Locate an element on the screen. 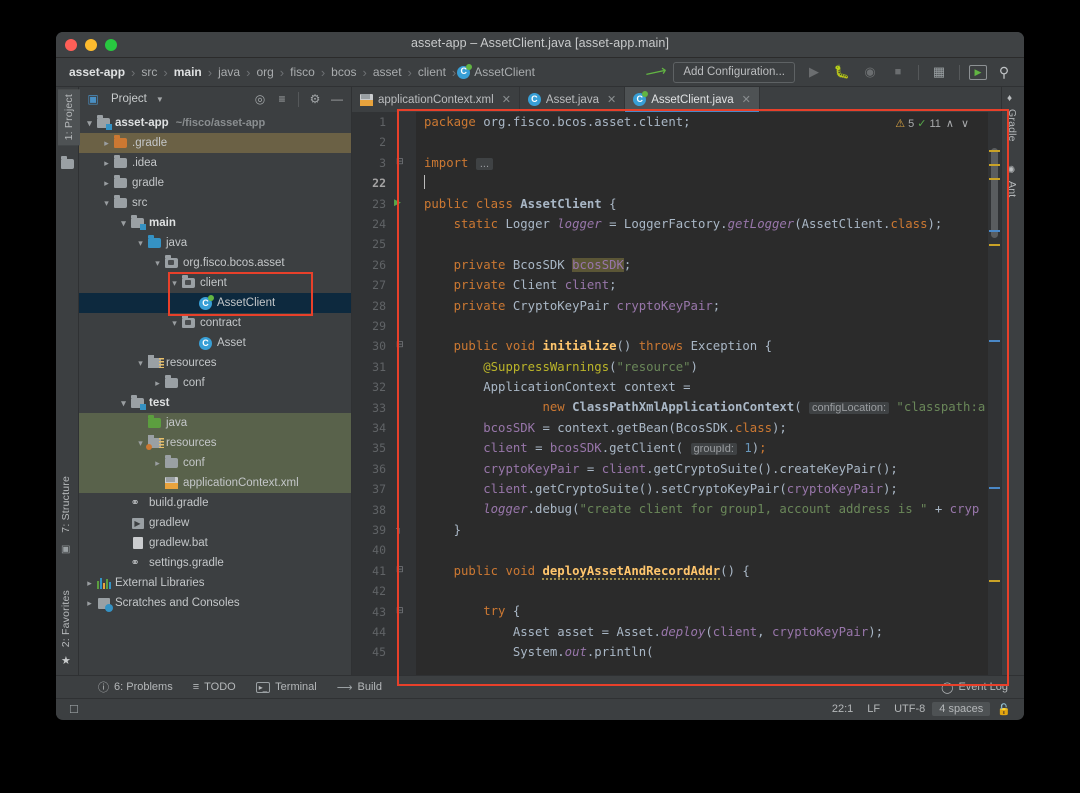 The image size is (1080, 793). caret-position: 22:1 is located at coordinates (842, 709).